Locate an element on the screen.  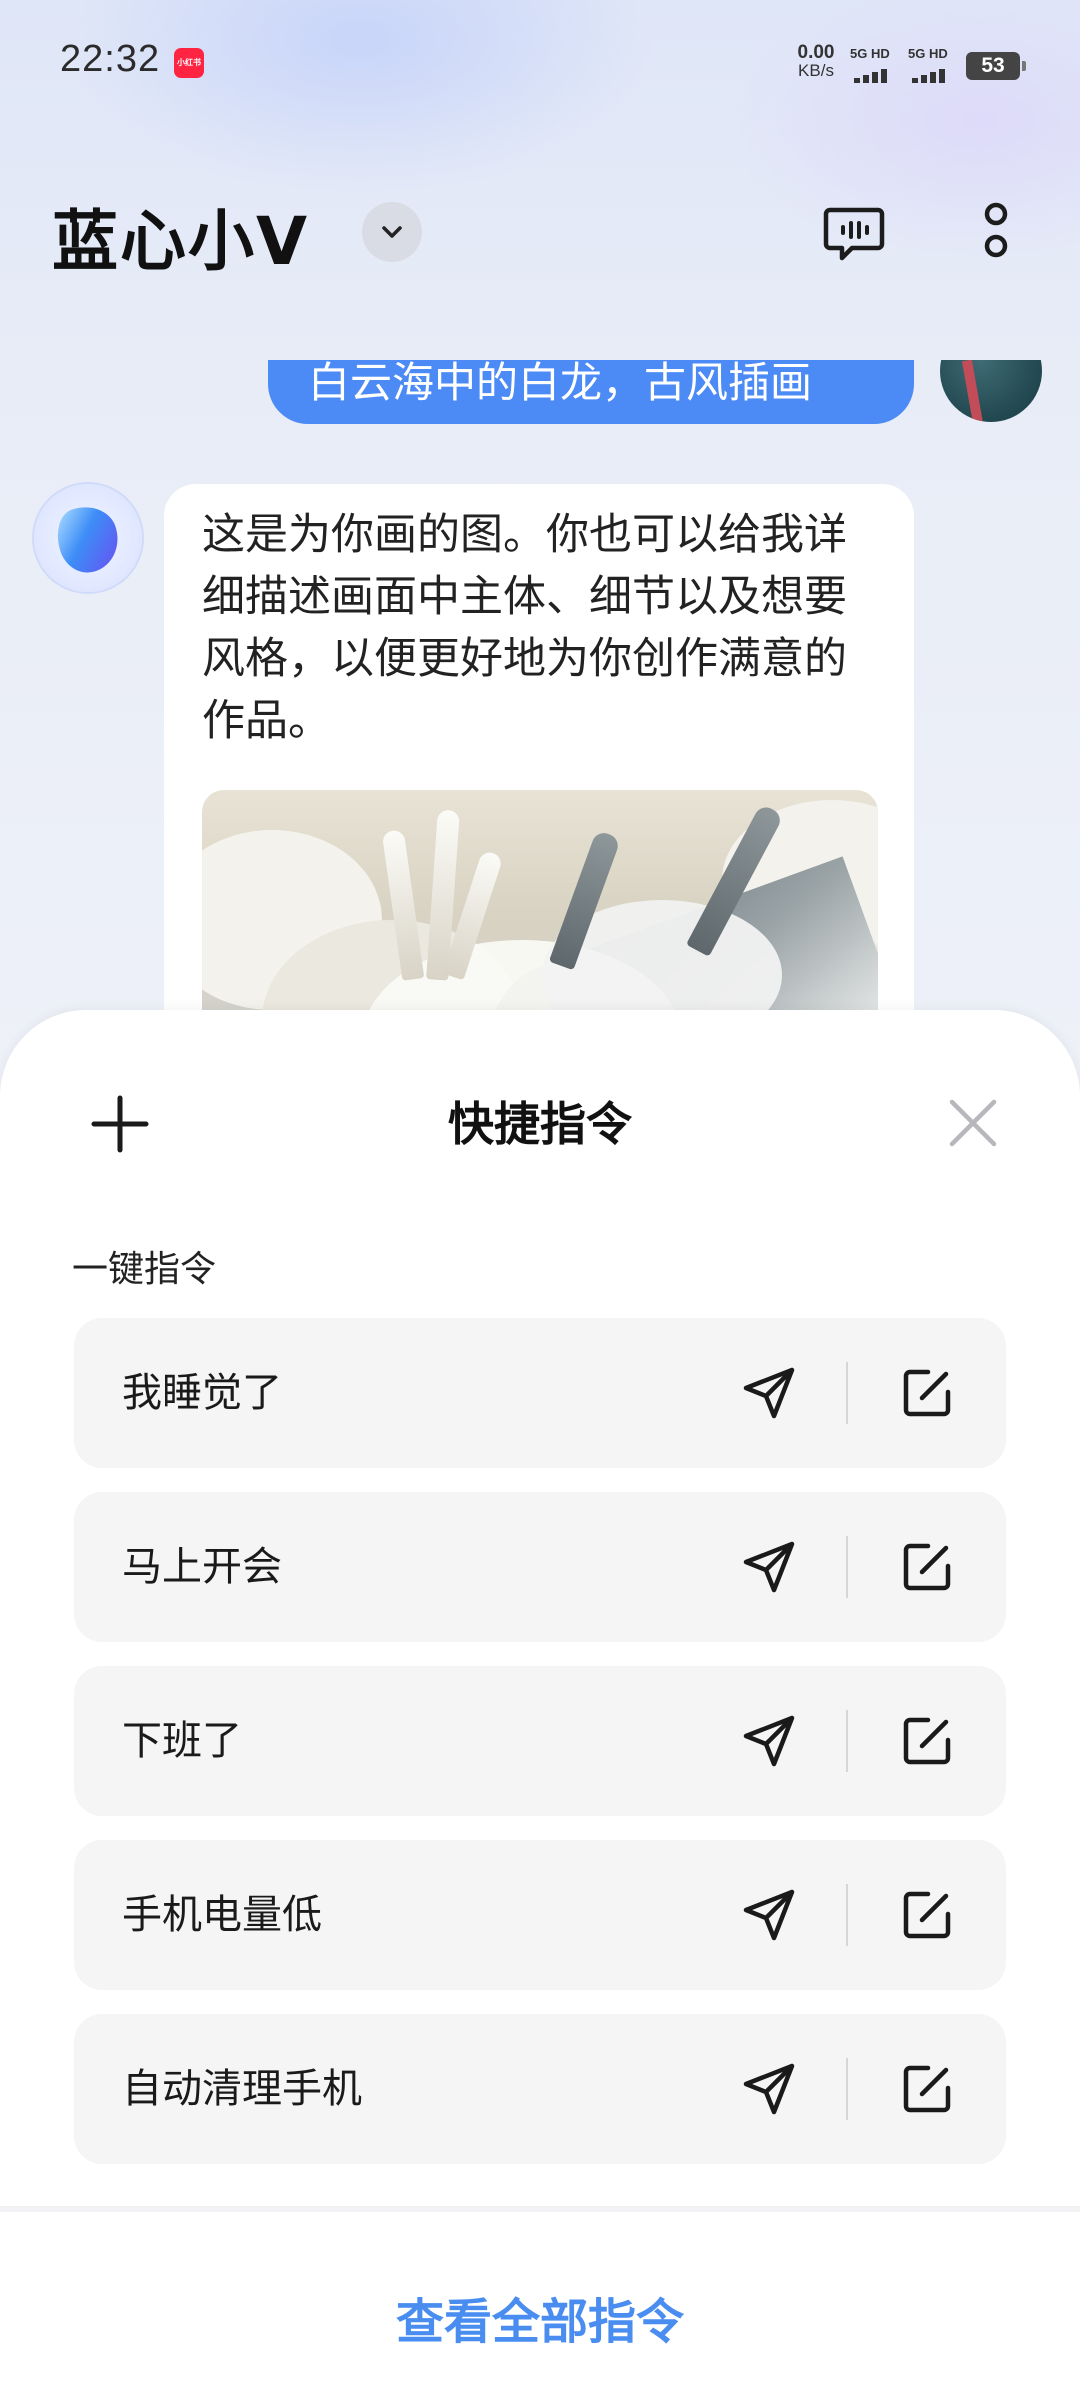
user-message-text: 白云海中的白龙，古风插画 is located at coordinates (560, 383).